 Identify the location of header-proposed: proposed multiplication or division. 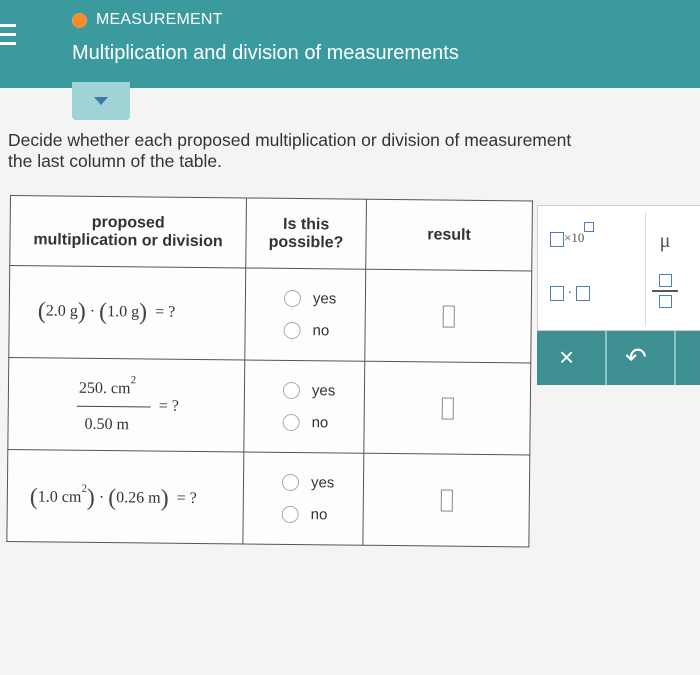
(128, 231).